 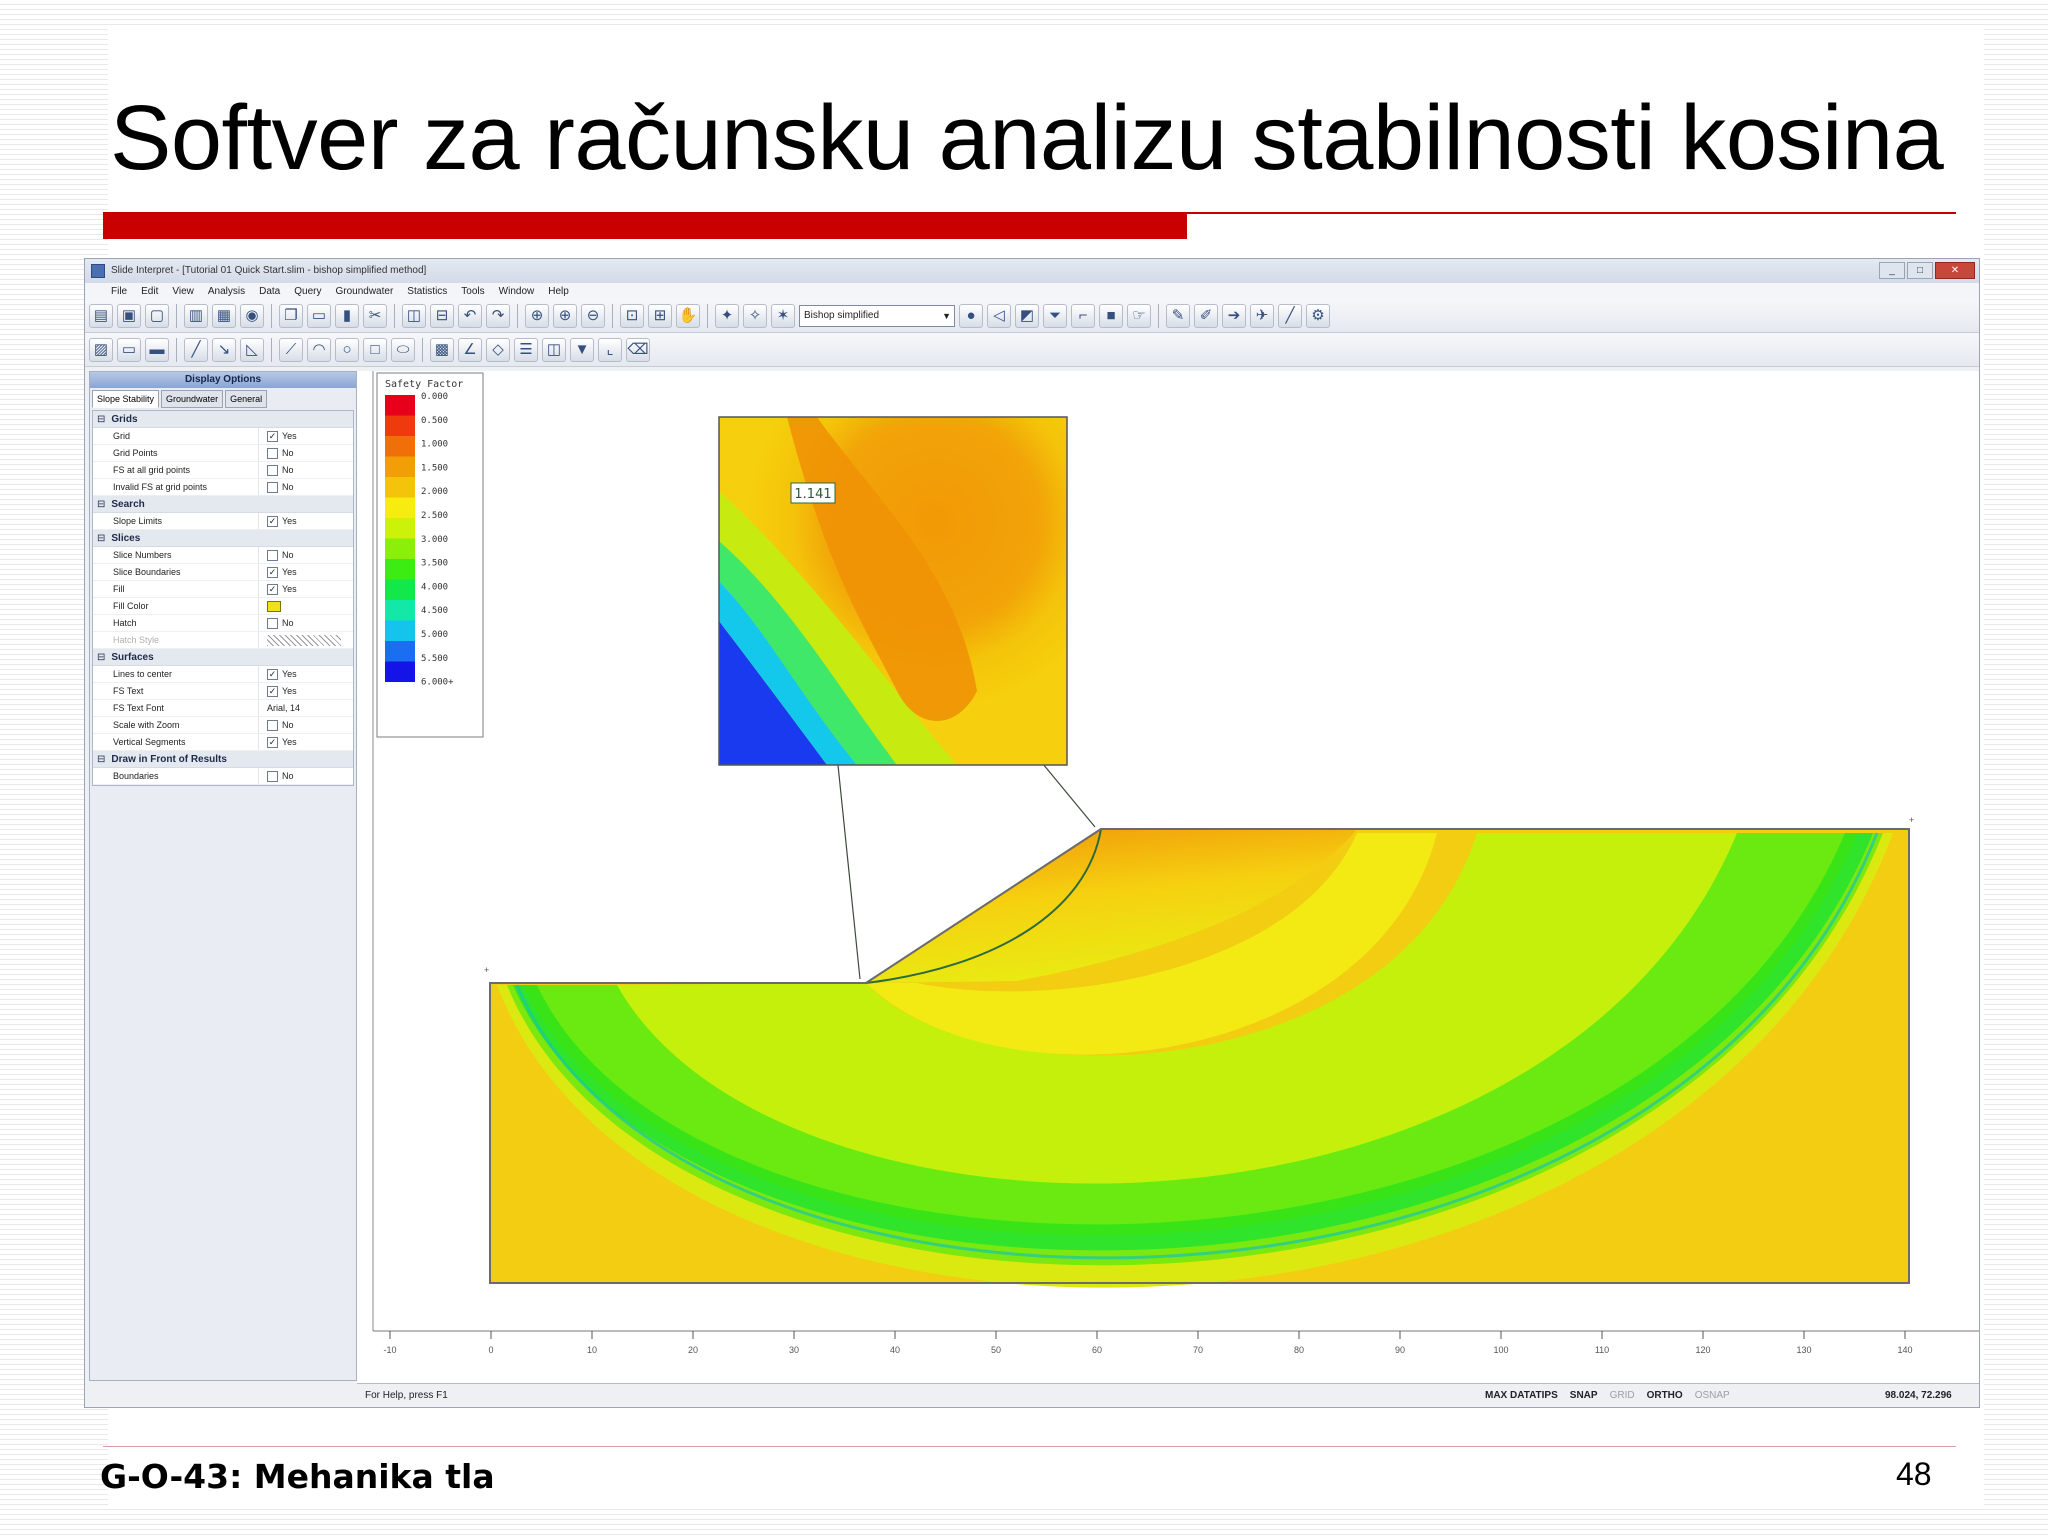 What do you see at coordinates (375, 315) in the screenshot?
I see `cut-icon: ✂` at bounding box center [375, 315].